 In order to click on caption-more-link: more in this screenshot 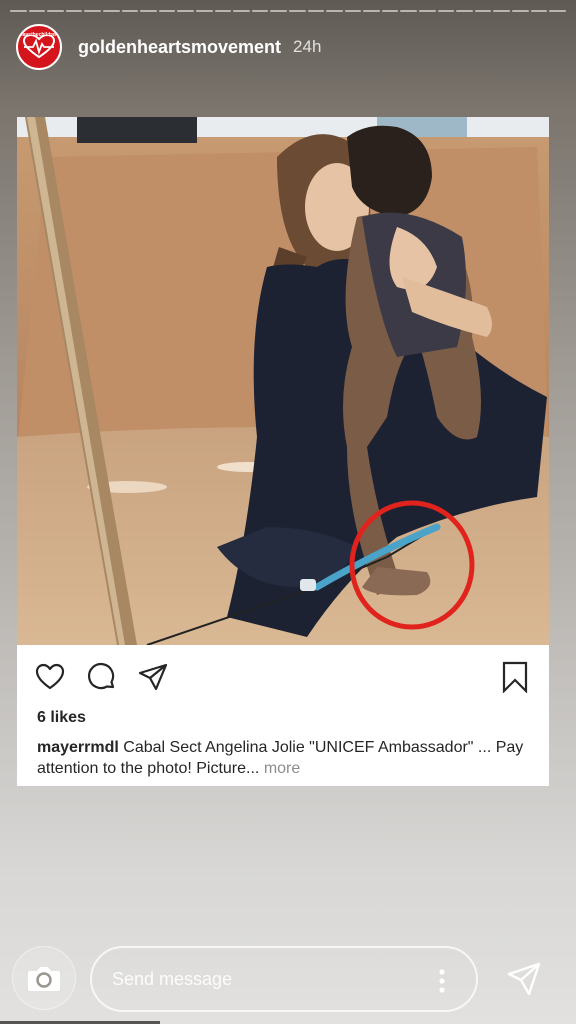, I will do `click(282, 768)`.